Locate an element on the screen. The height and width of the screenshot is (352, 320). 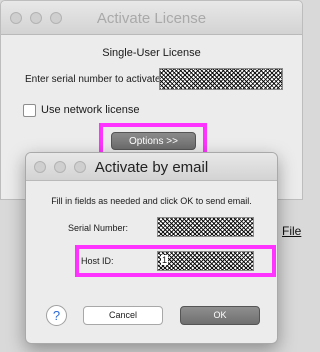
email-dialog-title: Activate by email is located at coordinates (151, 167).